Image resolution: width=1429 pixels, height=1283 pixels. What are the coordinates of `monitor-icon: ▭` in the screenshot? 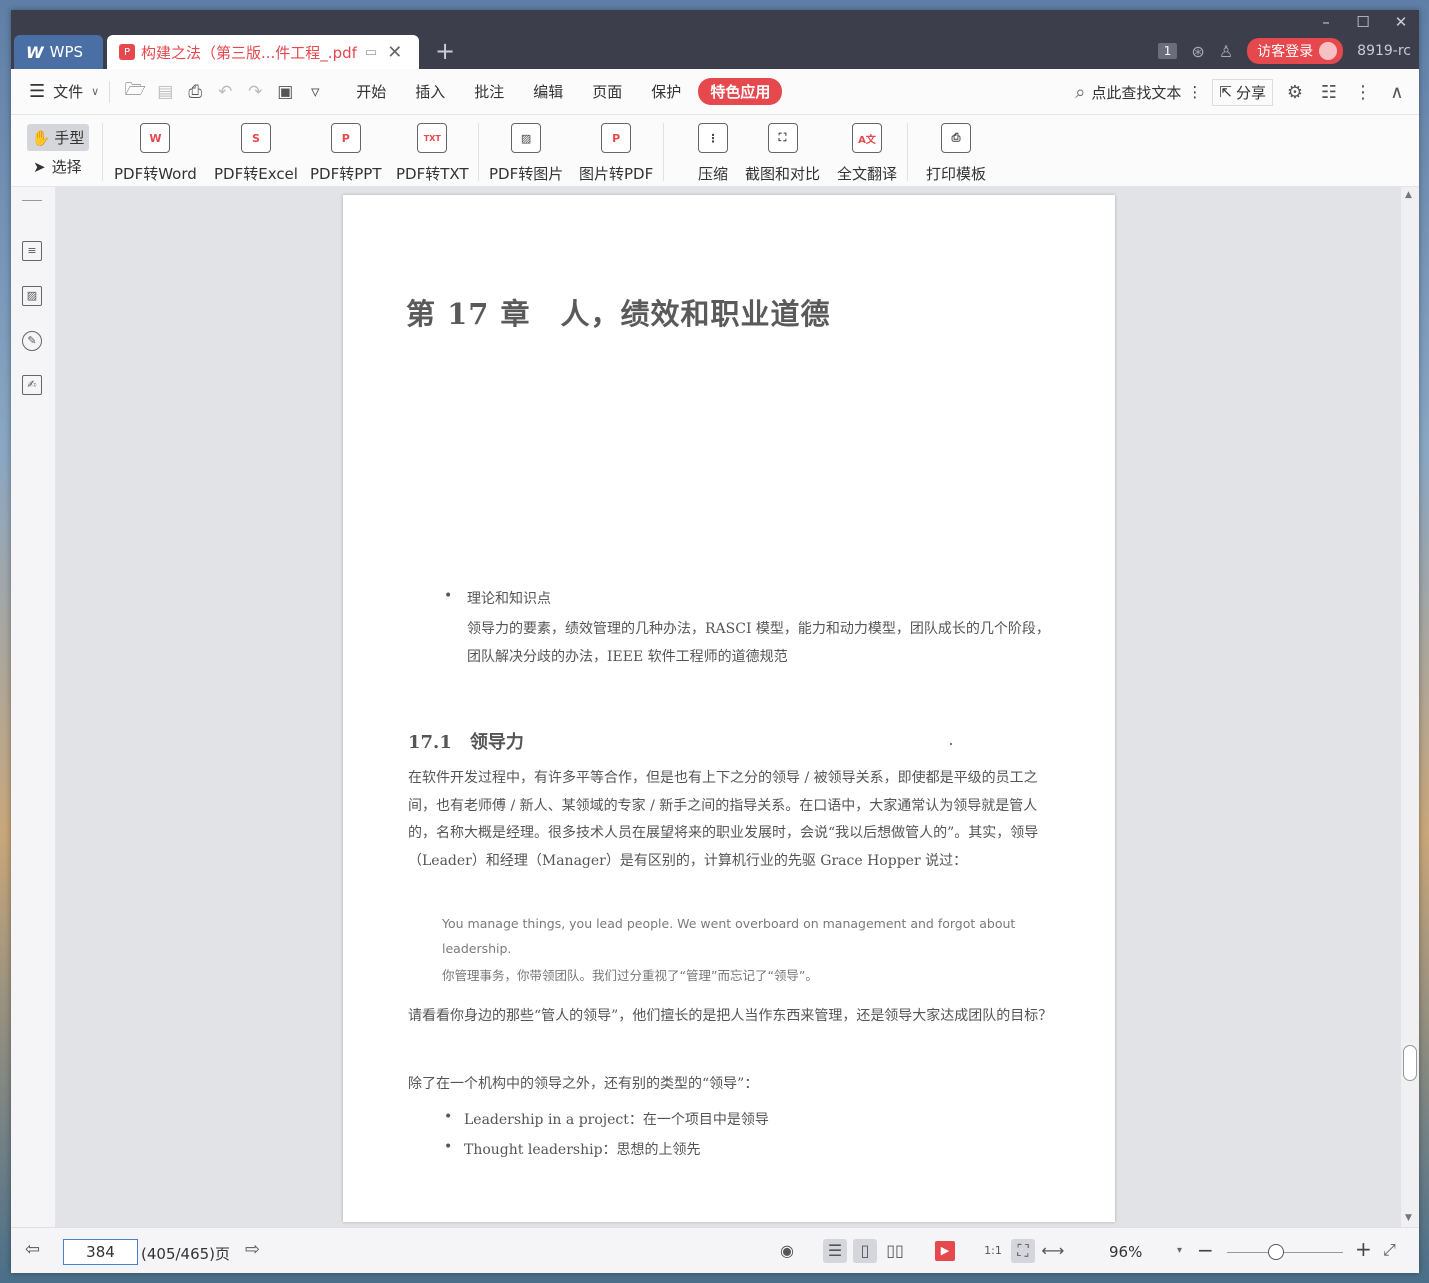 It's located at (371, 52).